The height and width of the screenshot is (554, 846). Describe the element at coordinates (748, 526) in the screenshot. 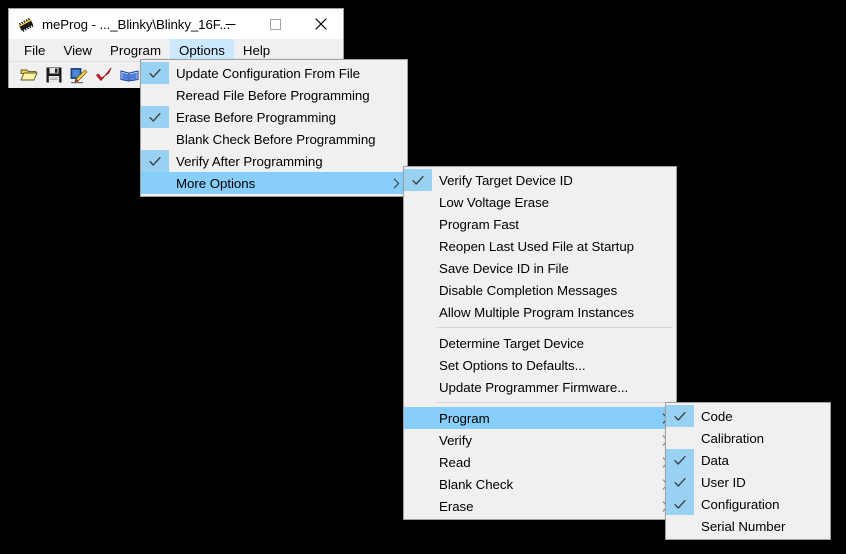

I see `menu-item-serial-number: Serial Number` at that location.